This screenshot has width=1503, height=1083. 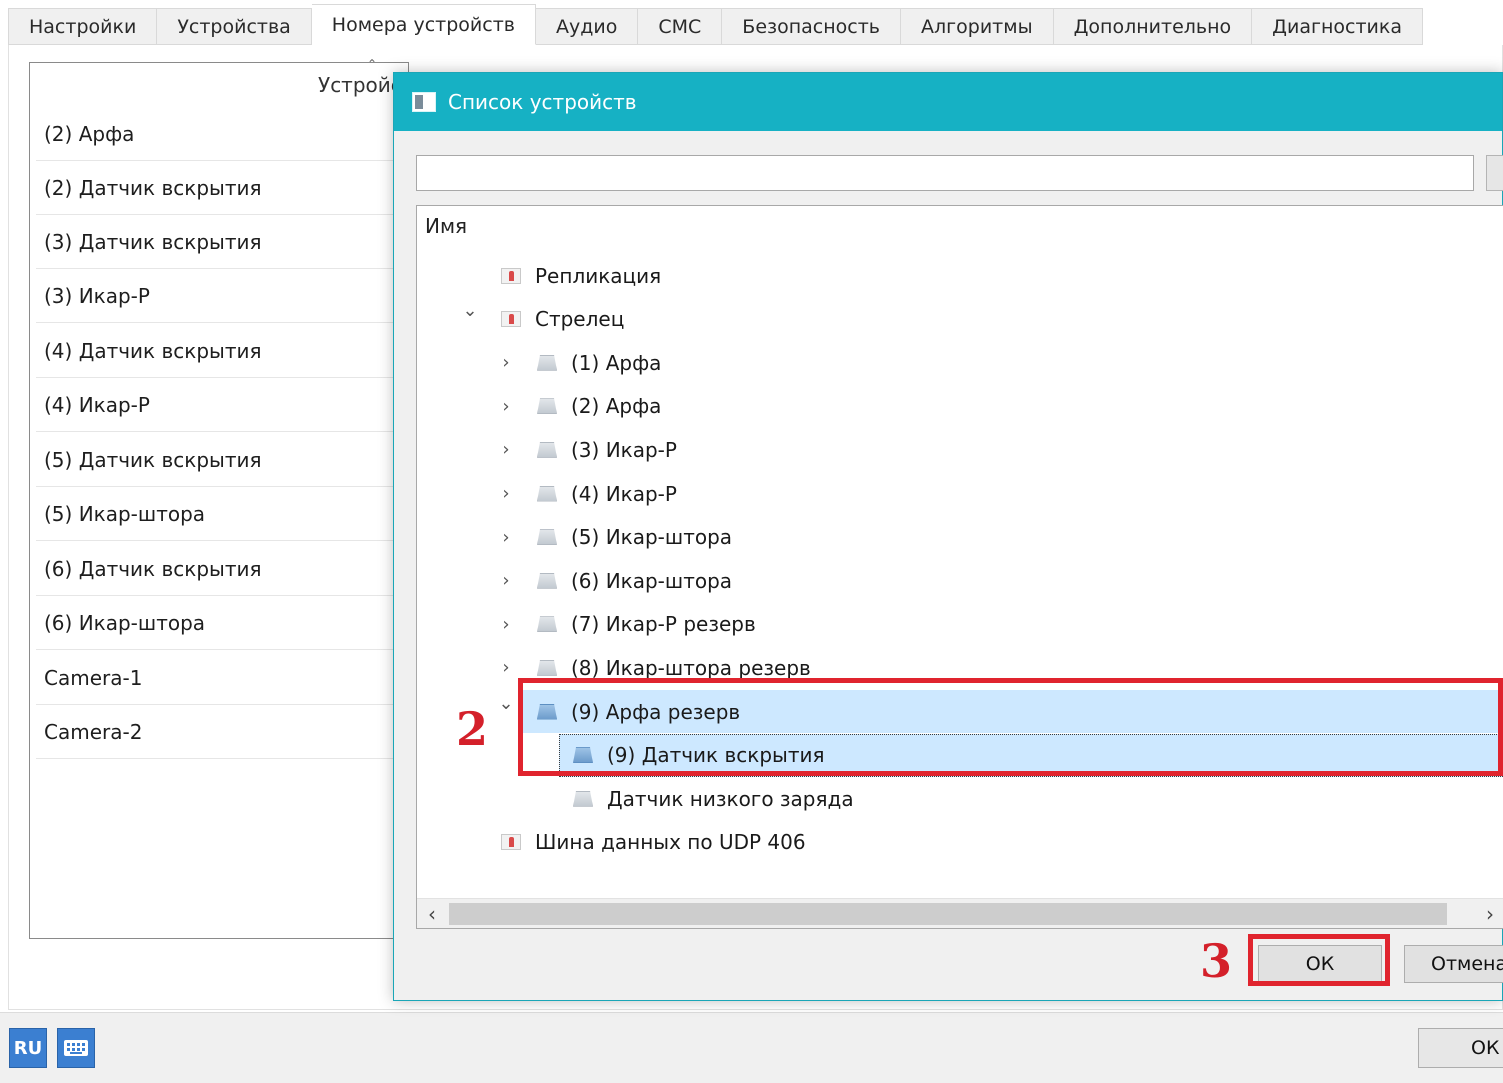 I want to click on tree-item: › (4) Икар-Р, so click(x=960, y=493).